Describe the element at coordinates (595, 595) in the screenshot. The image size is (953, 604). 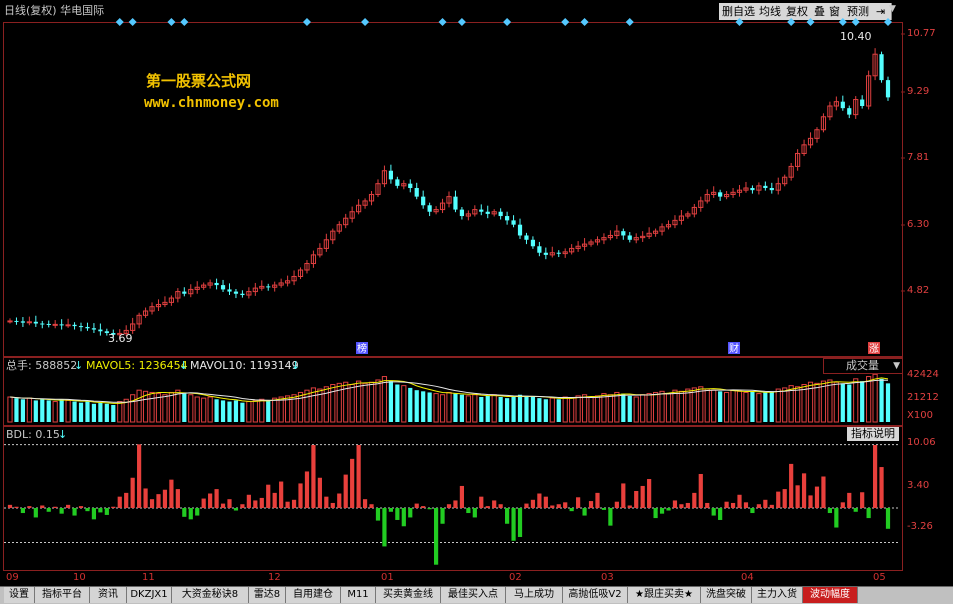
I see `tab-11: 高抛低吸V2` at that location.